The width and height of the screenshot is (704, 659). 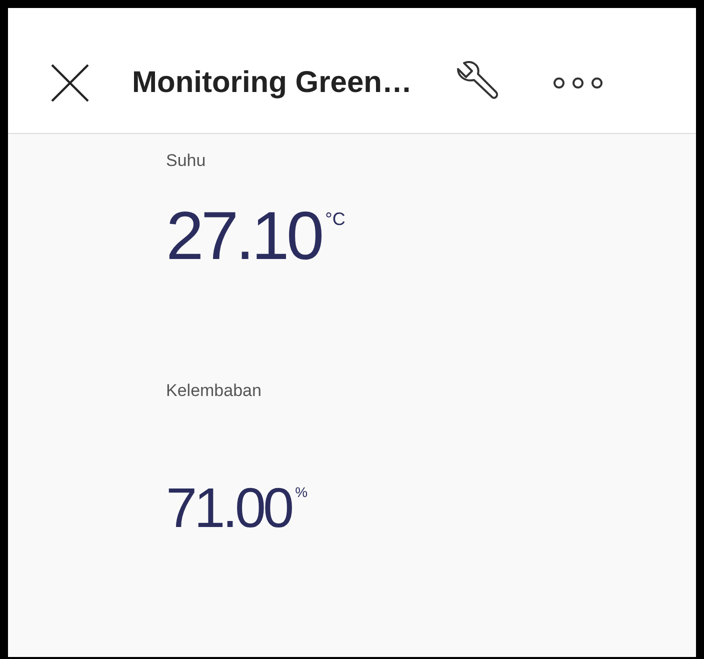 What do you see at coordinates (578, 82) in the screenshot?
I see `more-icon` at bounding box center [578, 82].